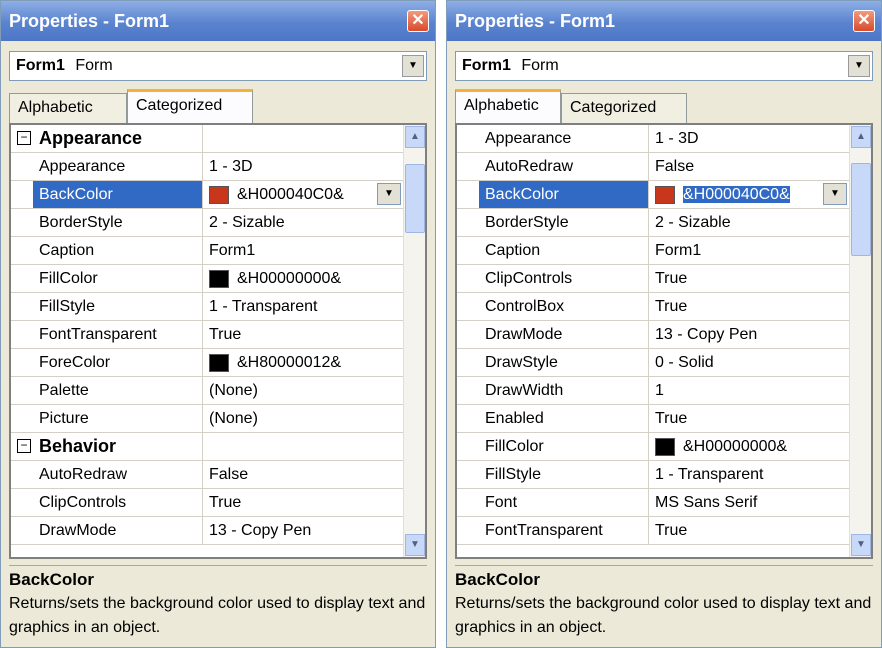 The height and width of the screenshot is (648, 882). Describe the element at coordinates (304, 362) in the screenshot. I see `property-value: &H80000012&` at that location.